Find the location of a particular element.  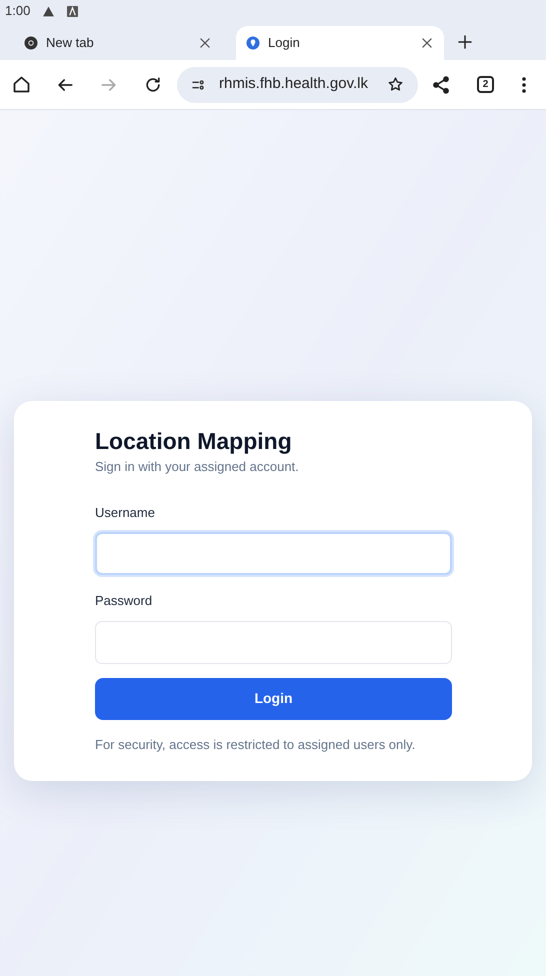

notification-icon is located at coordinates (72, 11).